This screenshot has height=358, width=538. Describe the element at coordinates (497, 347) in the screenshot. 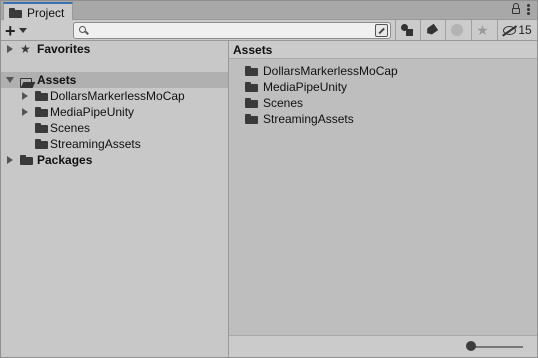

I see `icon-size-slider-track` at that location.